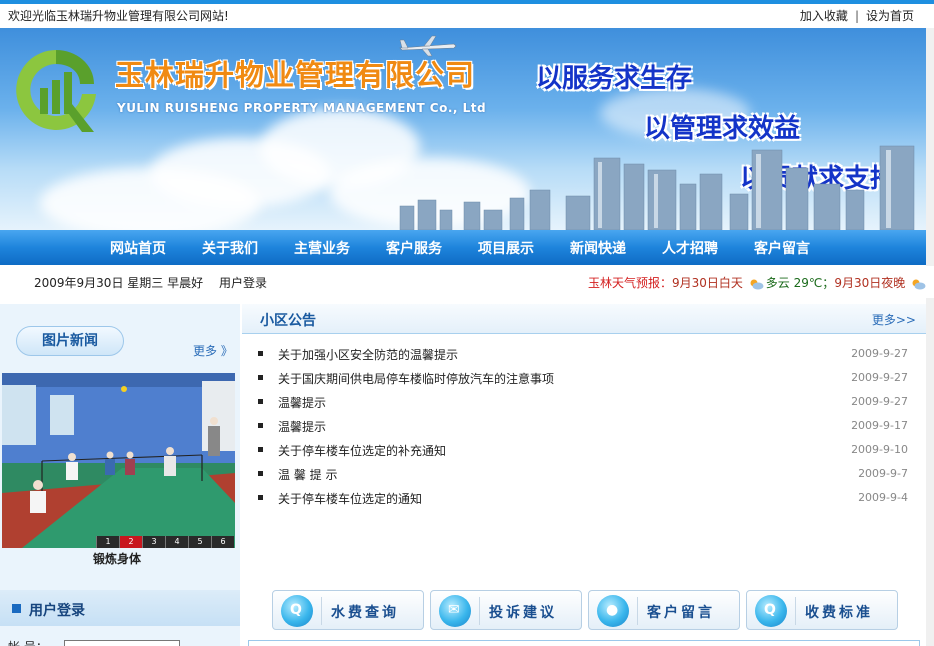 The width and height of the screenshot is (934, 646). I want to click on complaint-suggestion-button: ✉ 投诉建议, so click(506, 610).